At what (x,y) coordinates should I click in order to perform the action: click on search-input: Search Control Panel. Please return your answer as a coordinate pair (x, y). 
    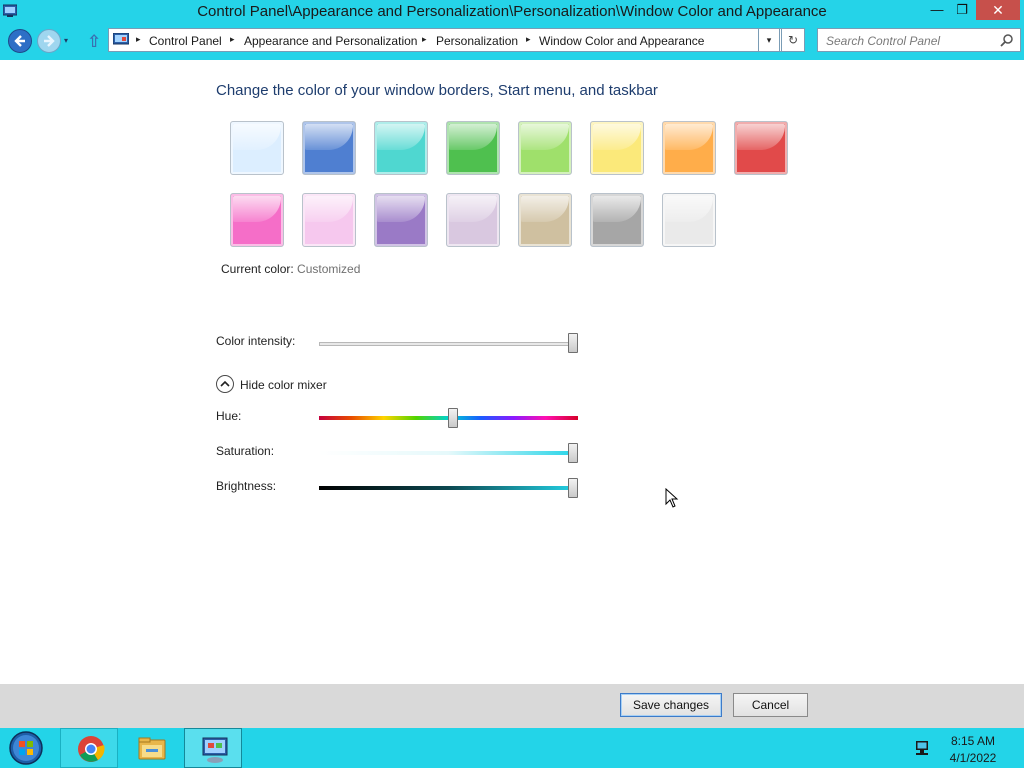
    Looking at the image, I should click on (919, 40).